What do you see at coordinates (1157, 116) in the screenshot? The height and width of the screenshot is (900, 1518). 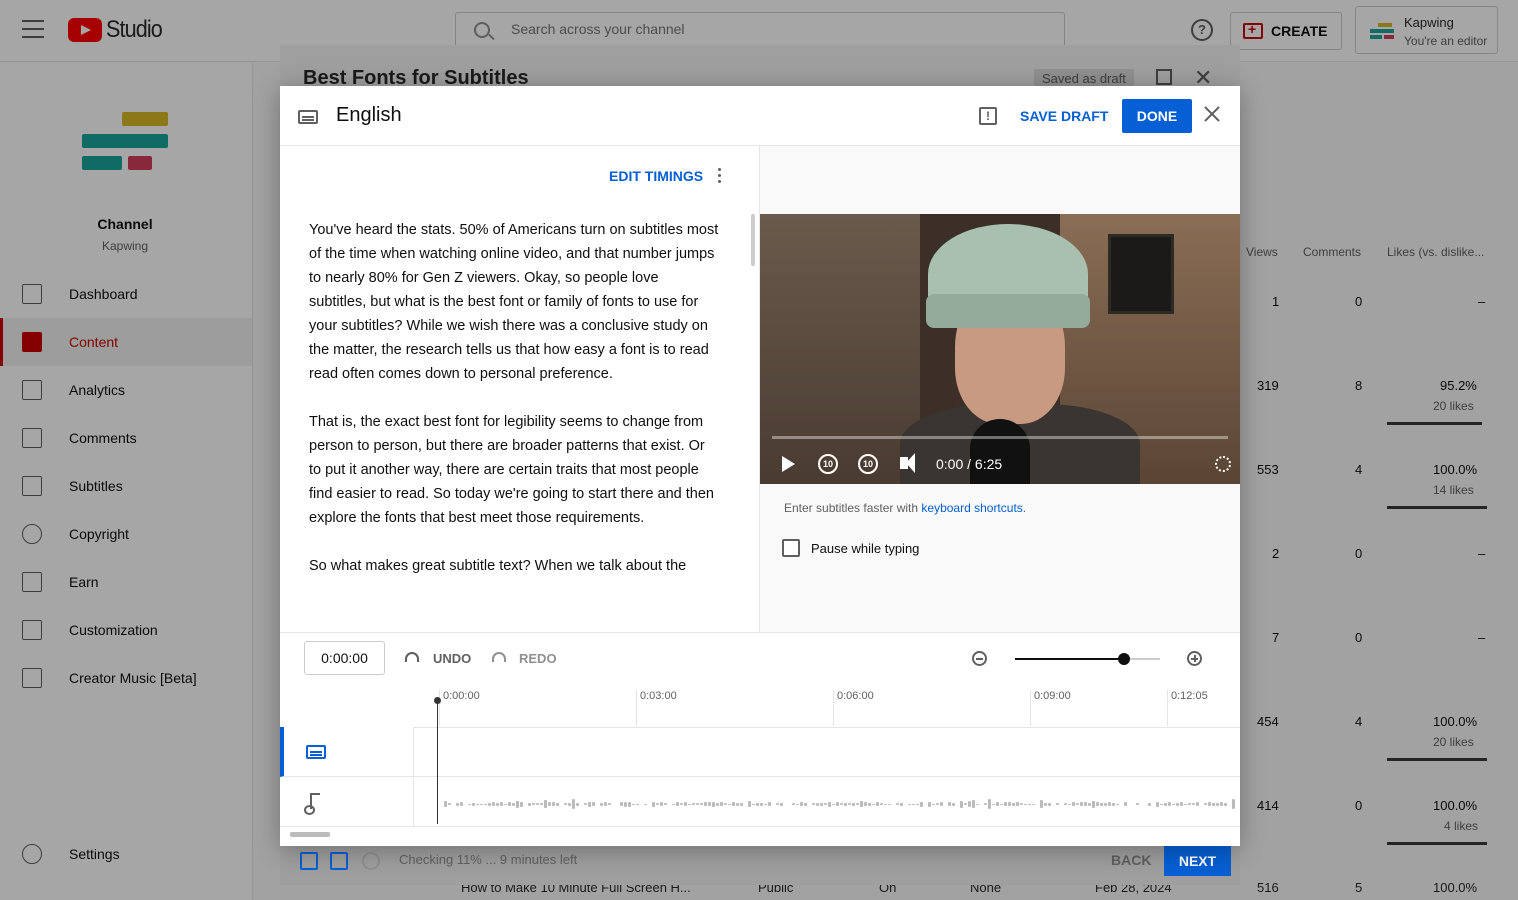 I see `done-button: DONE` at bounding box center [1157, 116].